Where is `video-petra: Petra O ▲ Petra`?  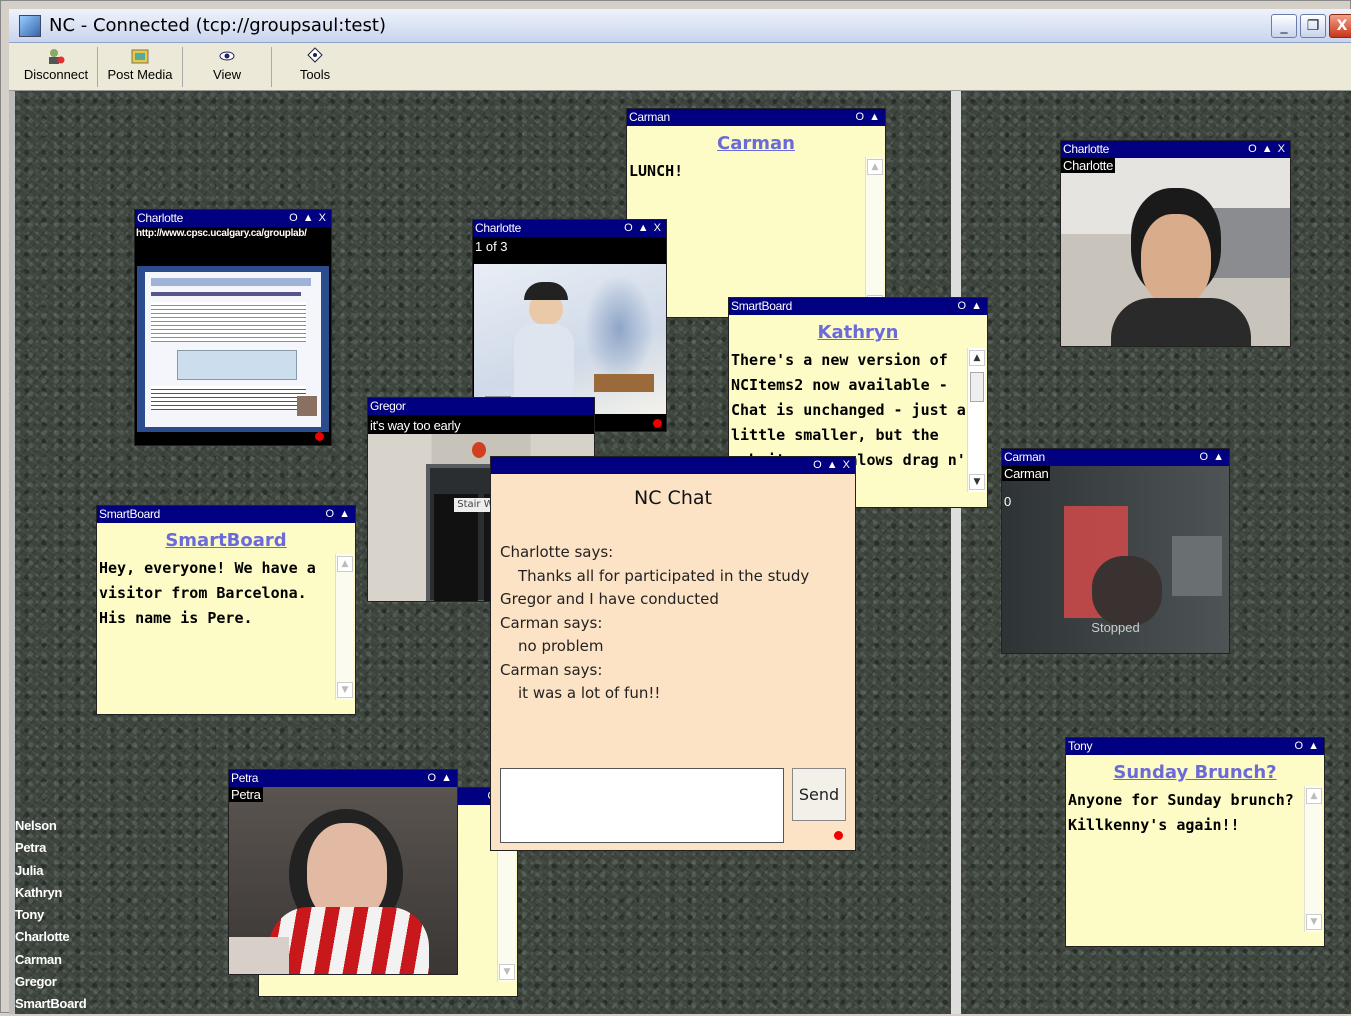 video-petra: Petra O ▲ Petra is located at coordinates (343, 872).